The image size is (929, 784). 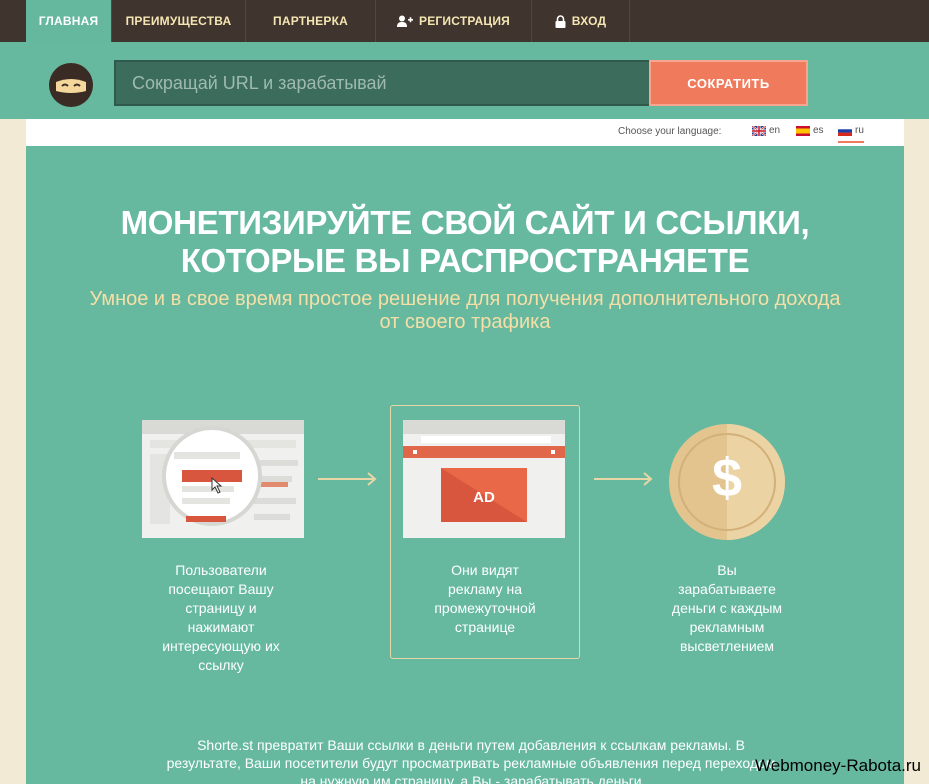 What do you see at coordinates (465, 260) in the screenshot?
I see `headline-line-2: КОТОРЫЕ ВЫ РАСПРОСТРАНЯЕТЕ` at bounding box center [465, 260].